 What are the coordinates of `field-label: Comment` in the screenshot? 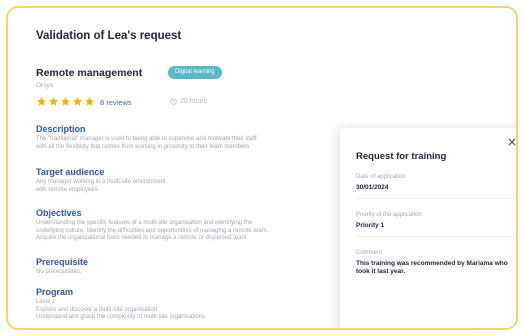 It's located at (369, 253).